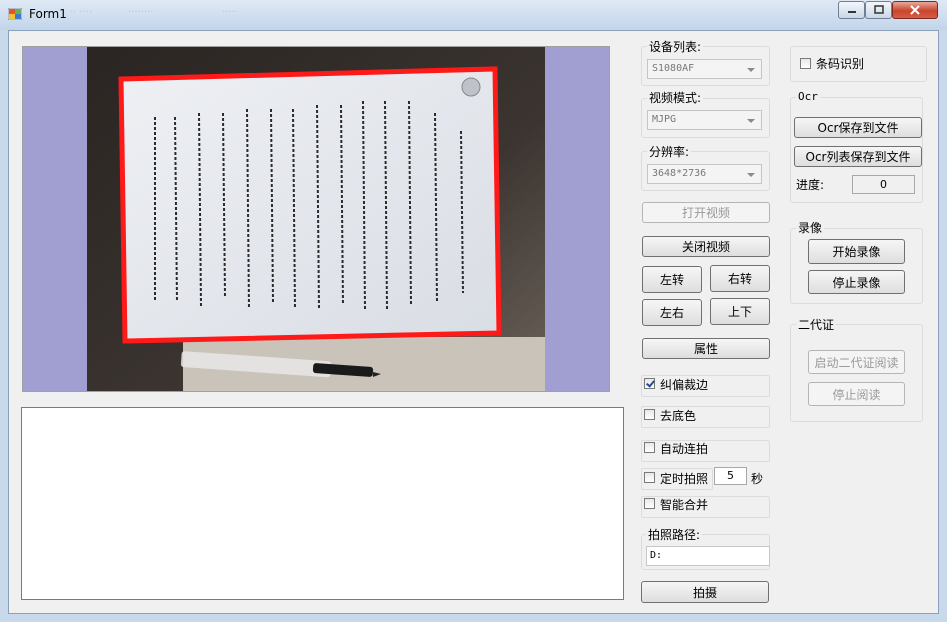  What do you see at coordinates (649, 447) in the screenshot?
I see `auto-capture-checkbox` at bounding box center [649, 447].